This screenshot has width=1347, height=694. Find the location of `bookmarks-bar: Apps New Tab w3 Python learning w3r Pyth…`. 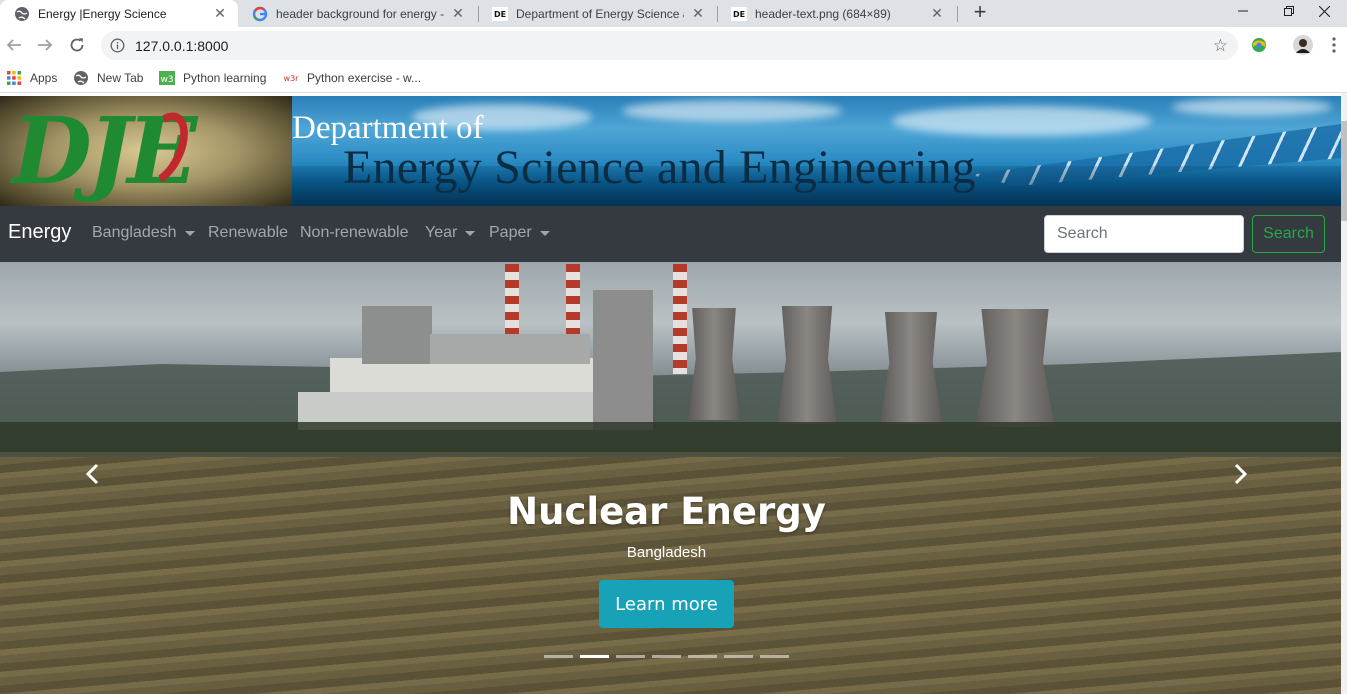

bookmarks-bar: Apps New Tab w3 Python learning w3r Pyth… is located at coordinates (673, 78).